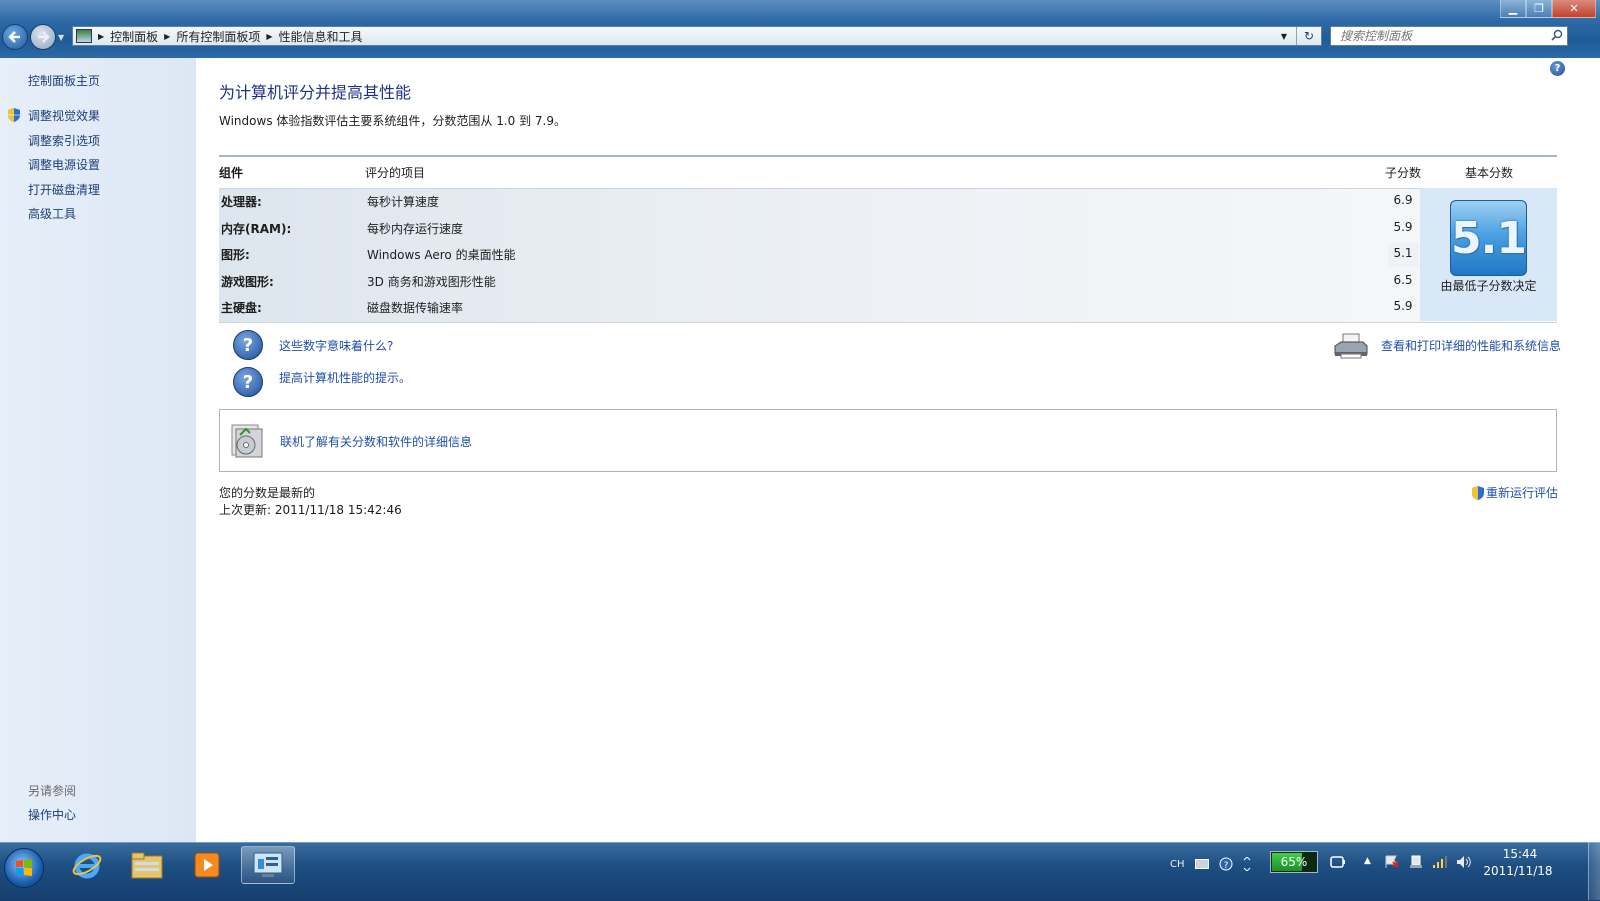 This screenshot has height=901, width=1600. I want to click on start-button, so click(24, 868).